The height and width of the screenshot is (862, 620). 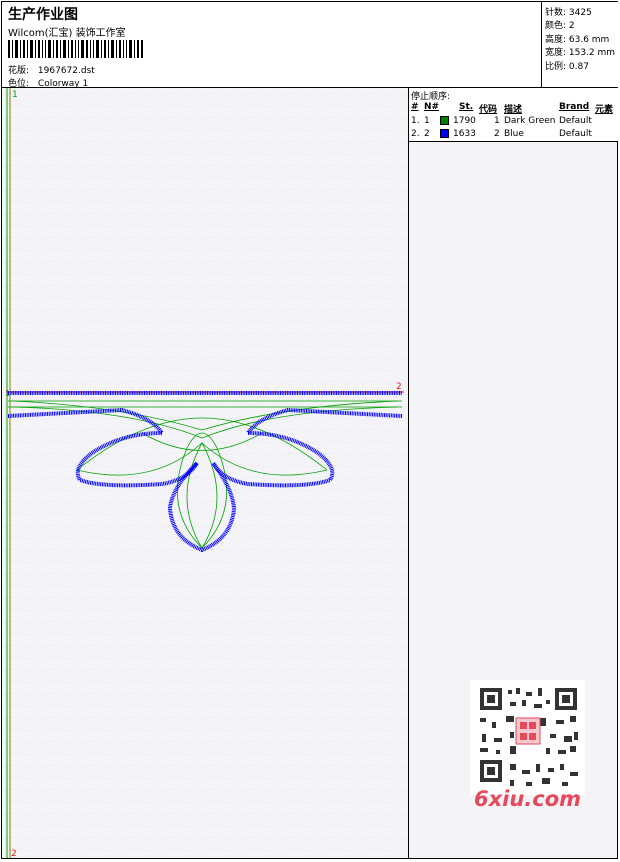 I want to click on row-needle: 2, so click(x=427, y=134).